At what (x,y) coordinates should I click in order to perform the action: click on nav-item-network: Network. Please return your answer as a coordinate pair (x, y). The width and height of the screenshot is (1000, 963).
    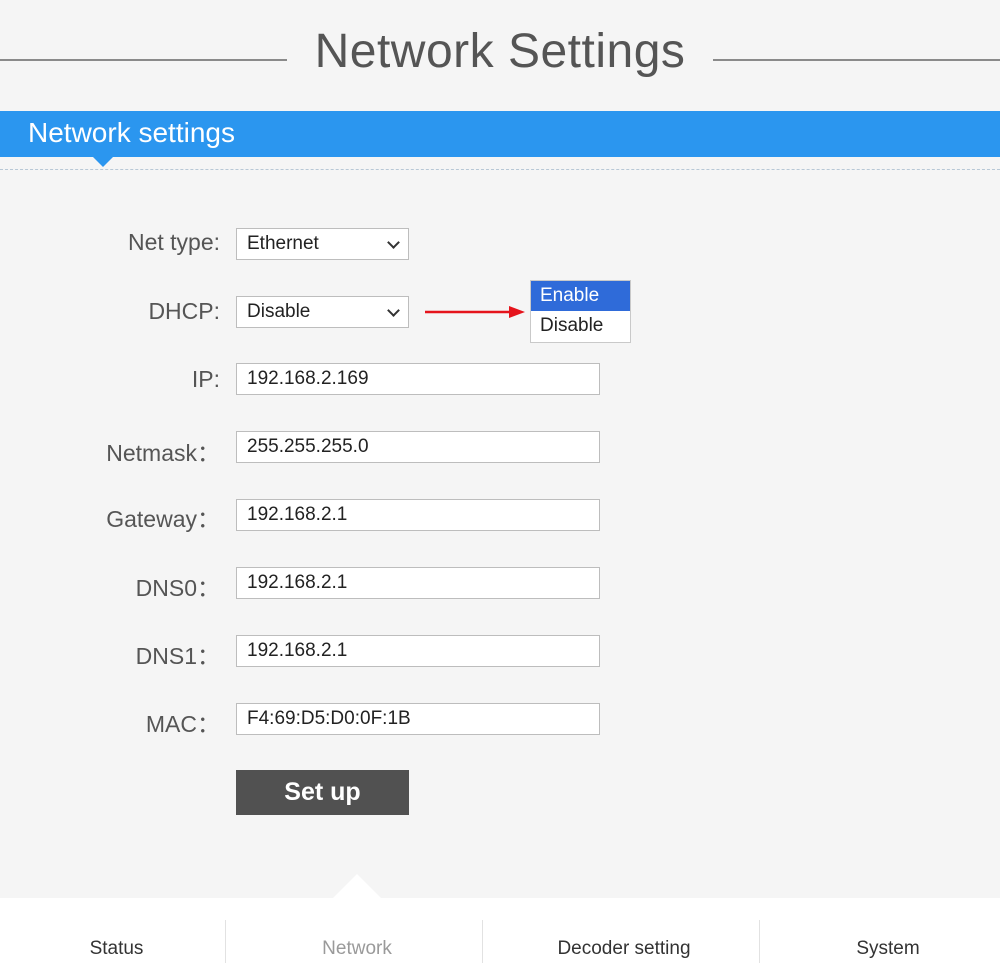
    Looking at the image, I should click on (357, 949).